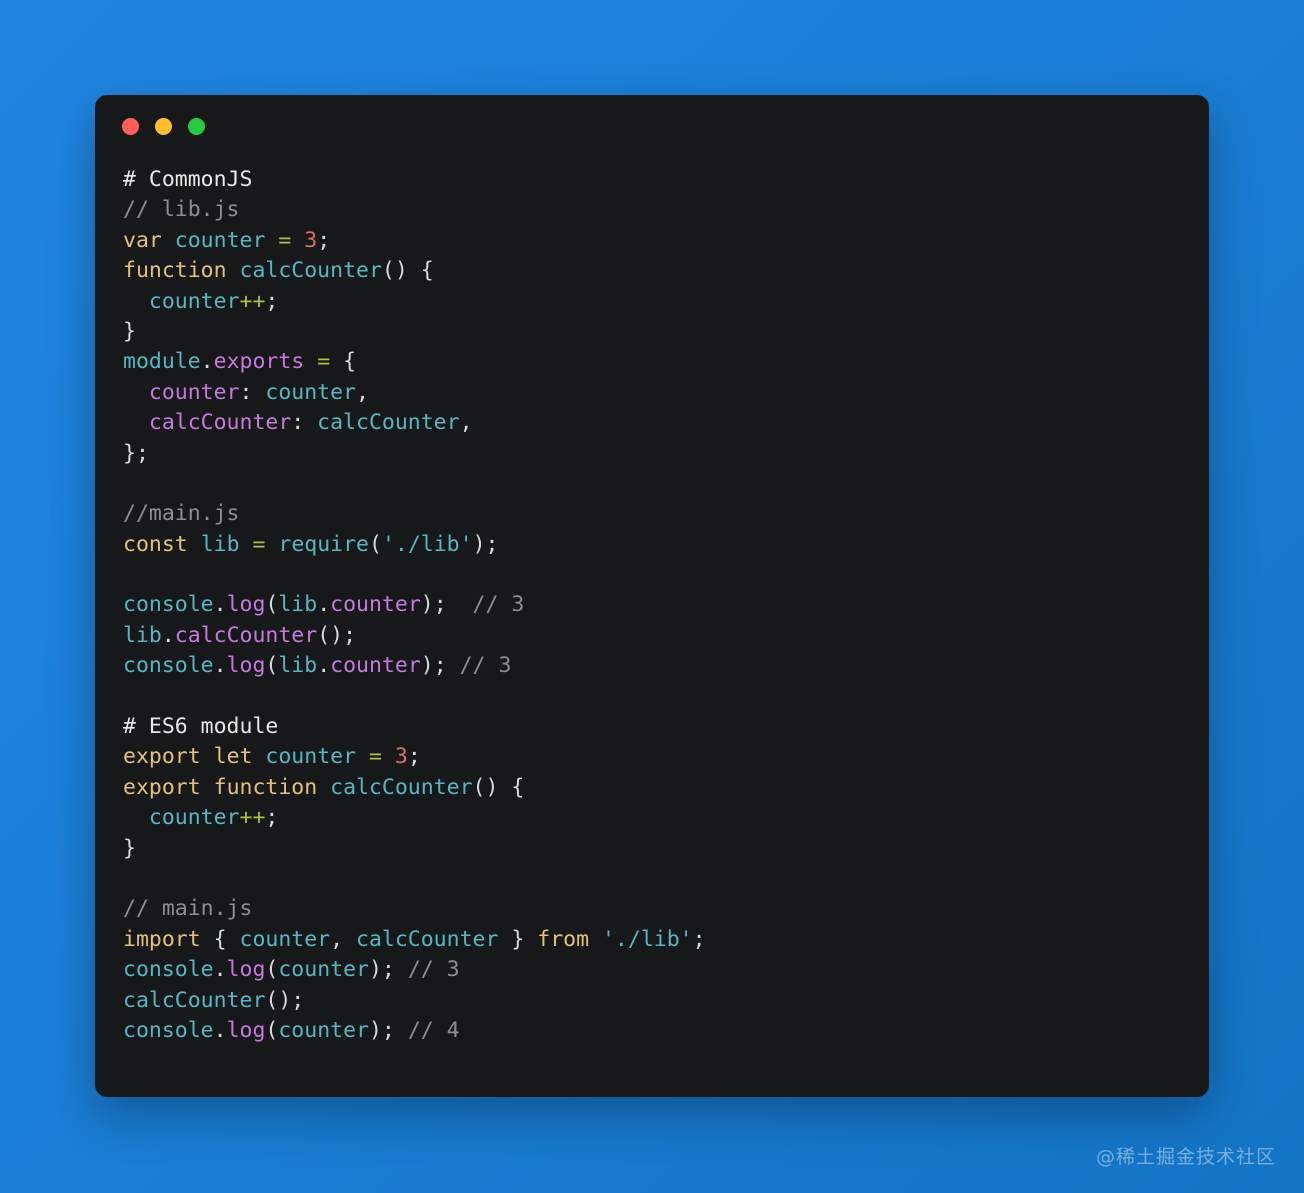 The image size is (1304, 1193). What do you see at coordinates (652, 545) in the screenshot?
I see `code-line: const lib = require('./lib');` at bounding box center [652, 545].